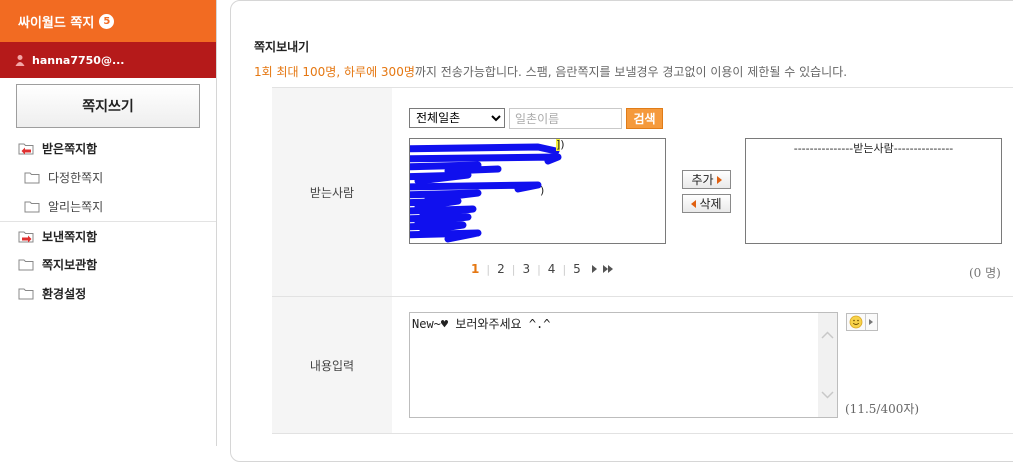  Describe the element at coordinates (501, 269) in the screenshot. I see `page-2: 2` at that location.